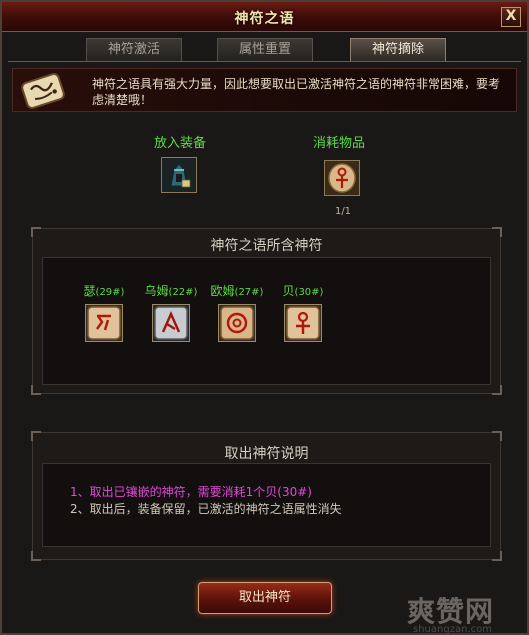 The image size is (529, 635). I want to click on rune-name: 欧姆, so click(222, 291).